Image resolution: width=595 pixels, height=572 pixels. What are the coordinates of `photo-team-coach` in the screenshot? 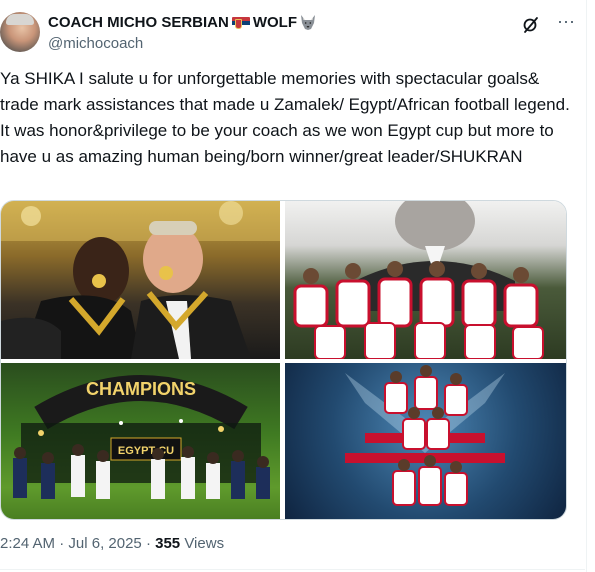 It's located at (425, 280).